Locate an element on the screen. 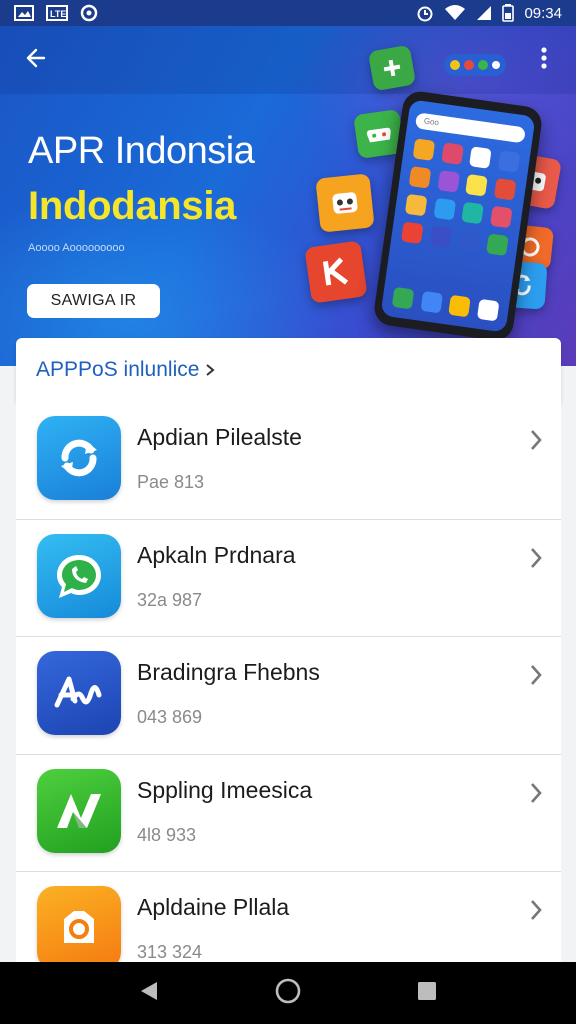 The height and width of the screenshot is (1024, 576). sim-icon: LTE is located at coordinates (57, 13).